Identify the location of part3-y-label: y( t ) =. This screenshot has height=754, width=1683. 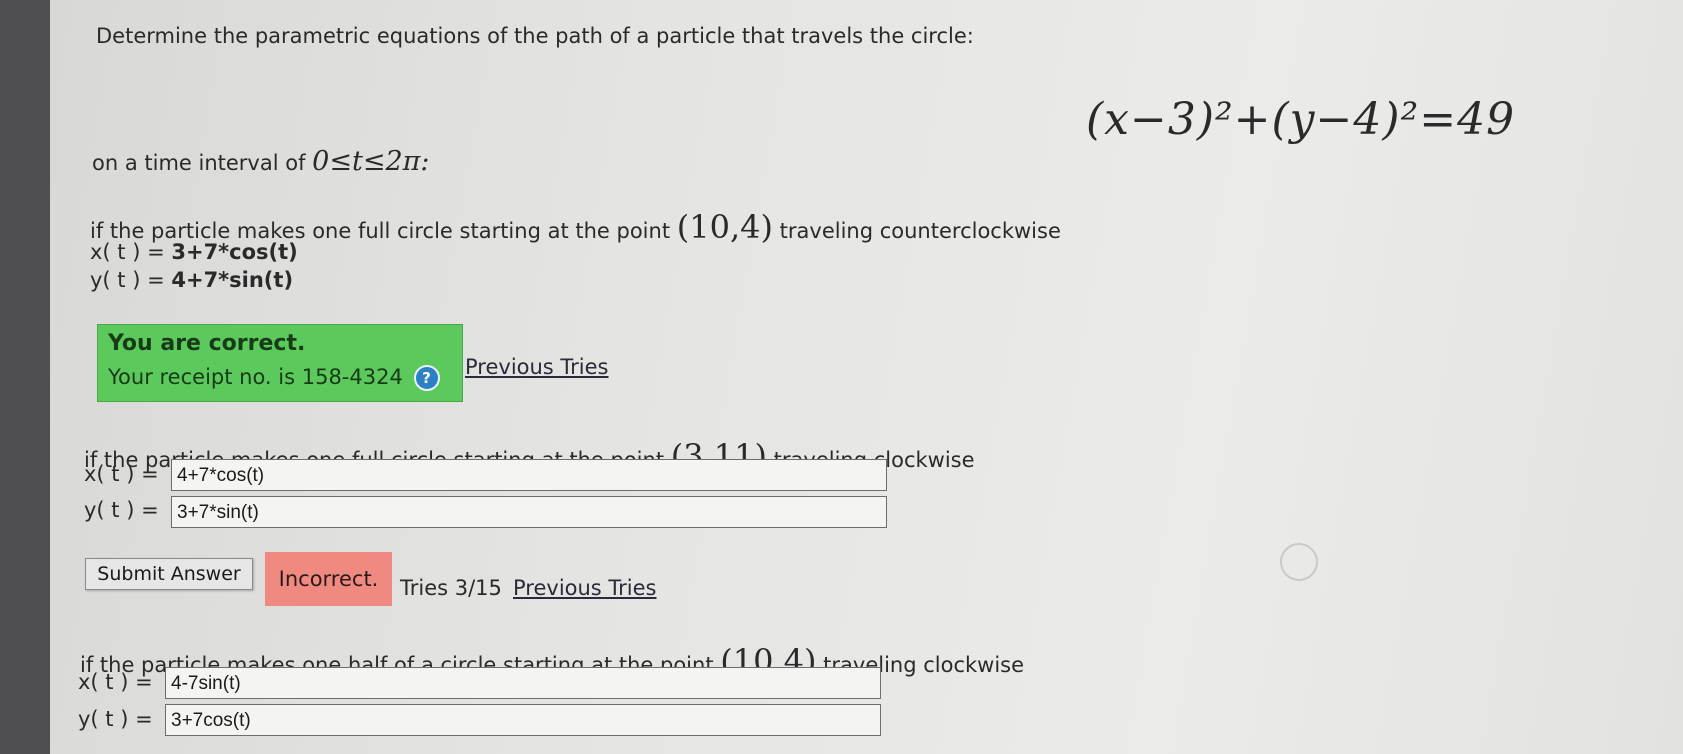
(115, 719).